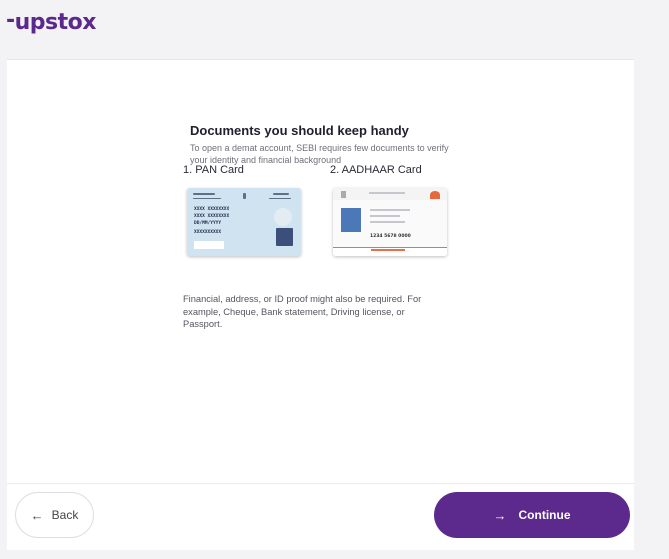 The width and height of the screenshot is (669, 559). What do you see at coordinates (284, 237) in the screenshot?
I see `pan-photo-icon` at bounding box center [284, 237].